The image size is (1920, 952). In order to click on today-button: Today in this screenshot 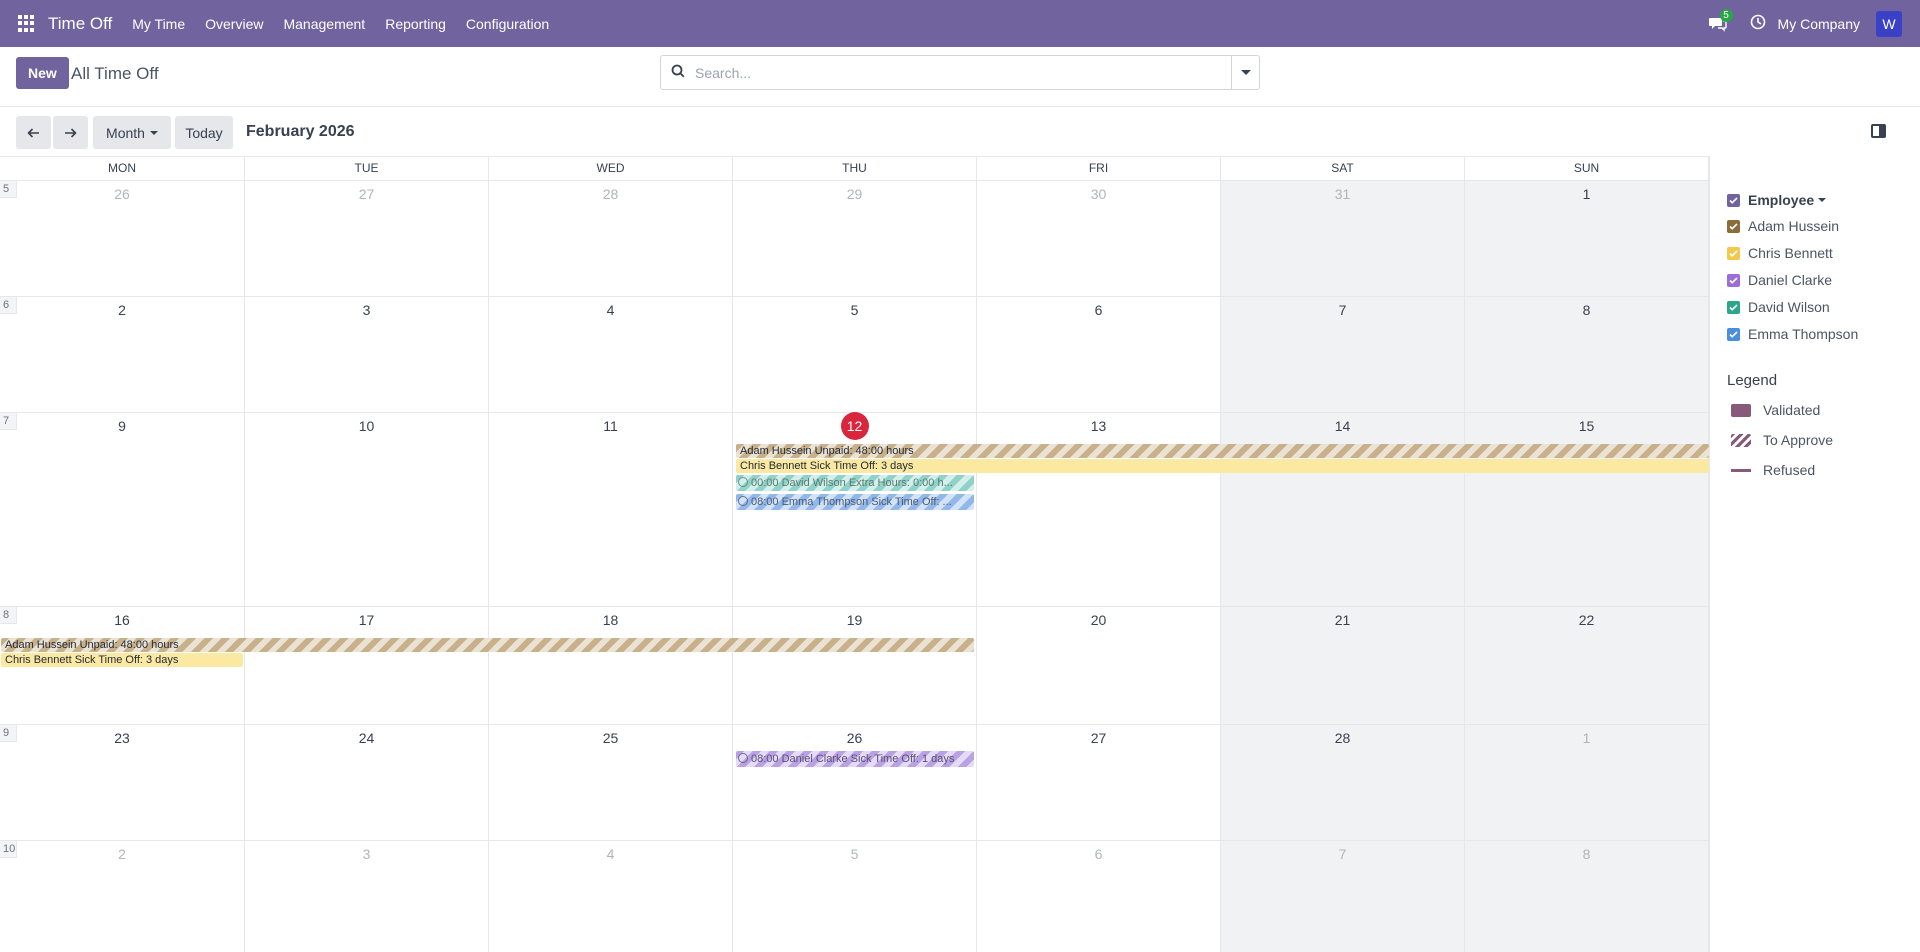, I will do `click(204, 132)`.